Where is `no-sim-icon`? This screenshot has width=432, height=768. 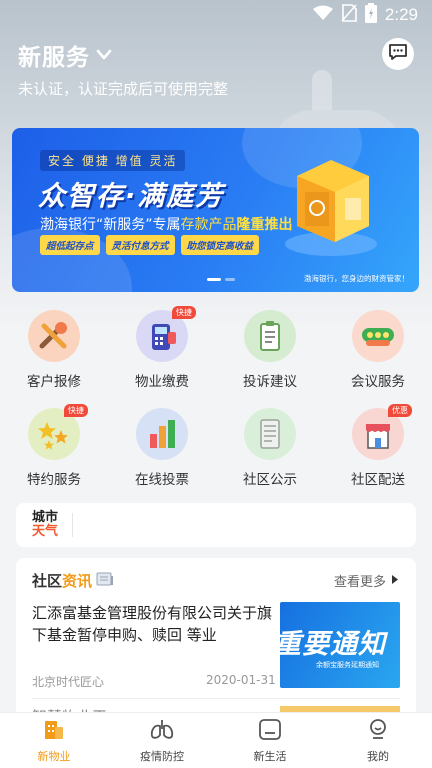
no-sim-icon is located at coordinates (349, 15).